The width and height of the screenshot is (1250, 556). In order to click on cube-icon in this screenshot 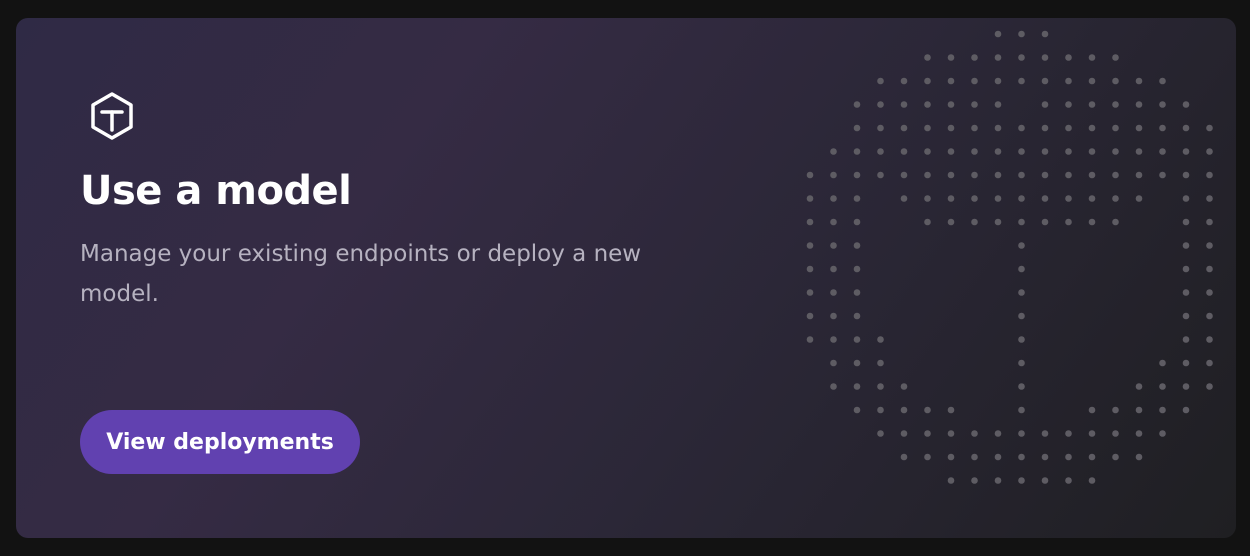, I will do `click(112, 116)`.